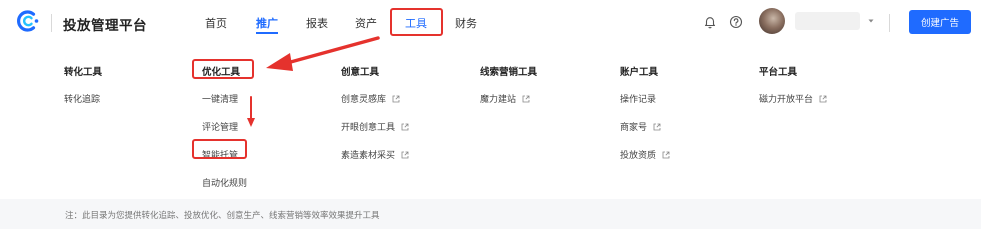 Image resolution: width=981 pixels, height=240 pixels. What do you see at coordinates (221, 72) in the screenshot?
I see `column-title: 优化工具` at bounding box center [221, 72].